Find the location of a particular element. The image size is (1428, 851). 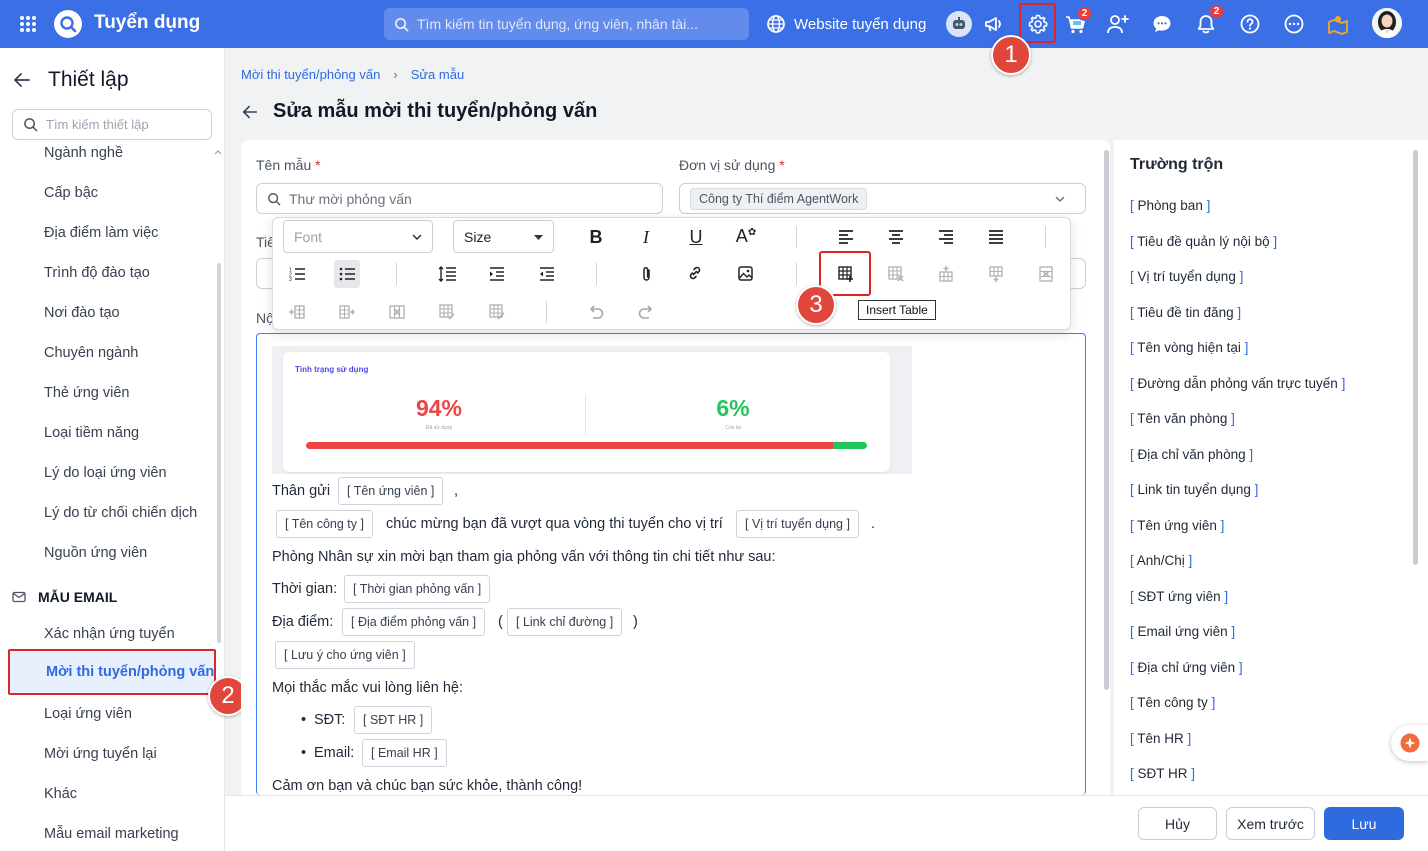

map-location-icon is located at coordinates (1338, 24).